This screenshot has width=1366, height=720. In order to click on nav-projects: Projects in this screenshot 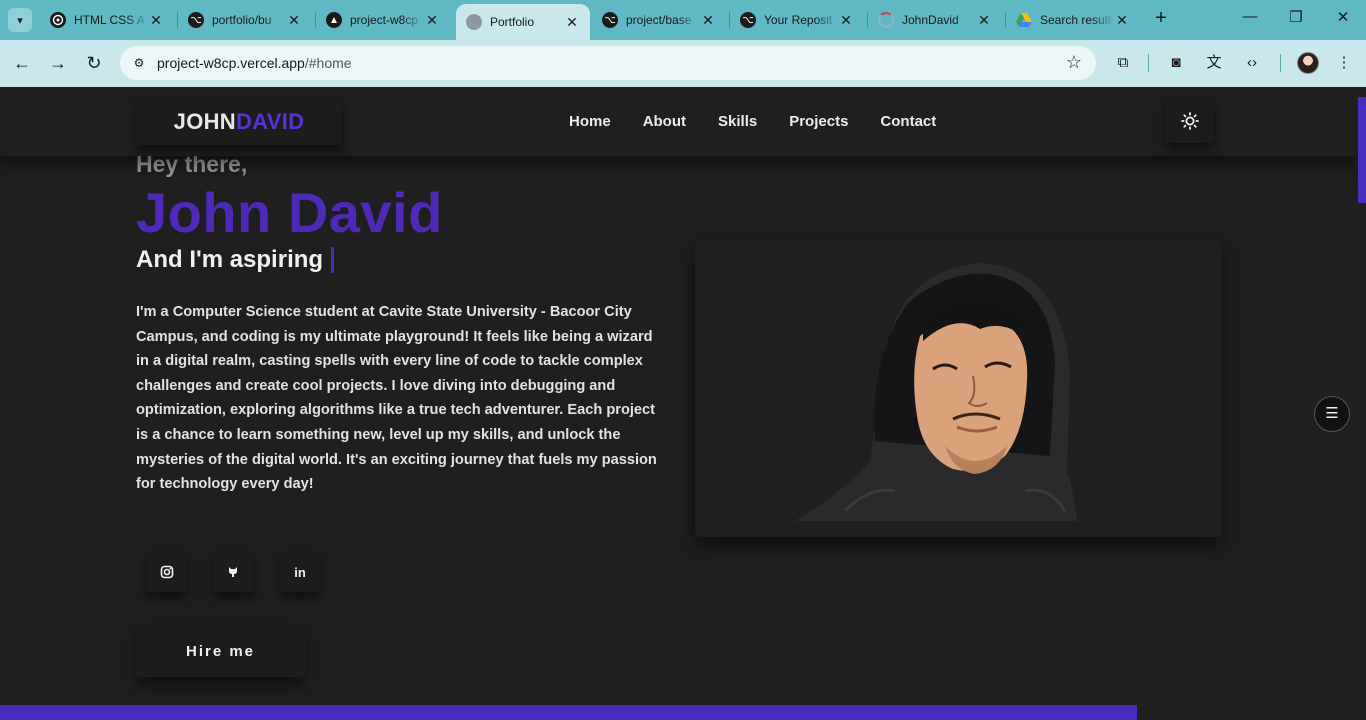, I will do `click(818, 121)`.